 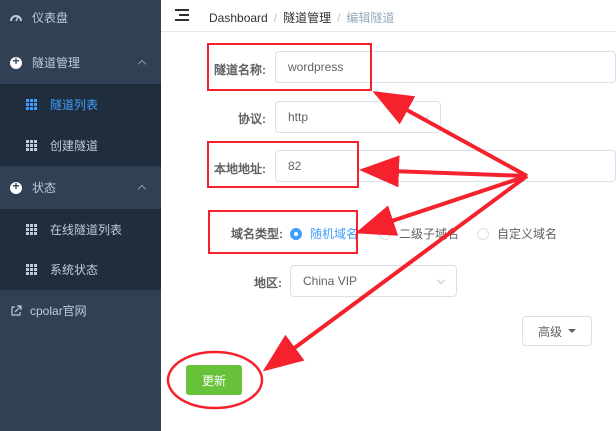 I want to click on breadcrumb-item: 隧道管理, so click(x=307, y=18).